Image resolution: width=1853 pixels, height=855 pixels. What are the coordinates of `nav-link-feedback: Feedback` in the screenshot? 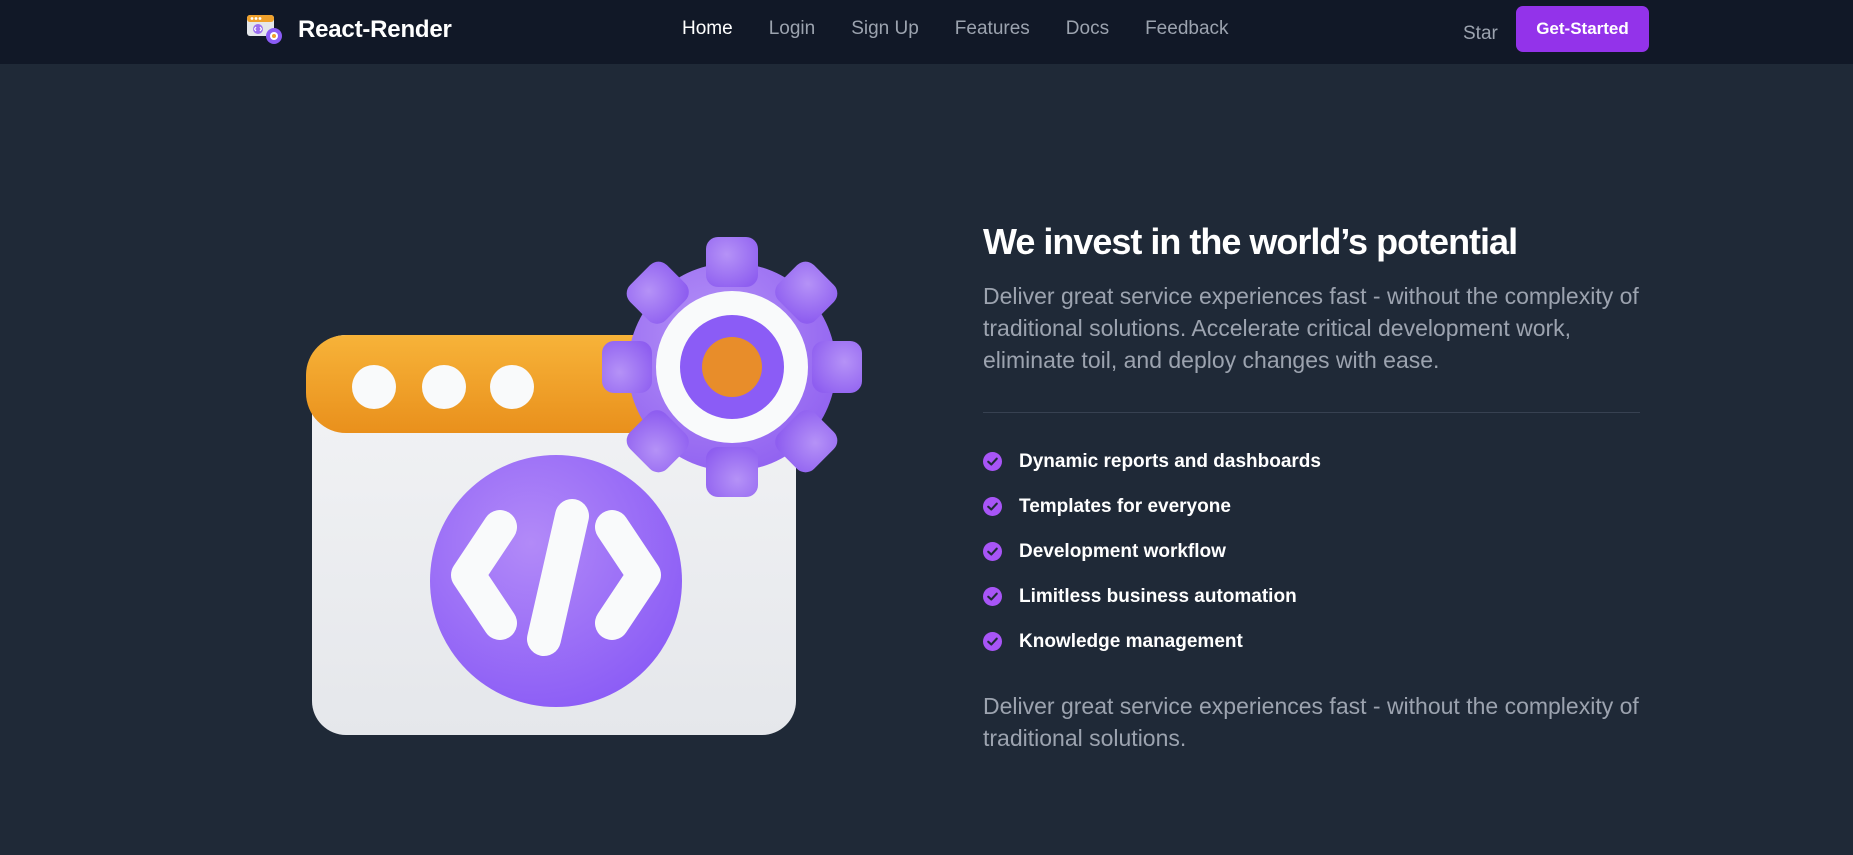 It's located at (1186, 29).